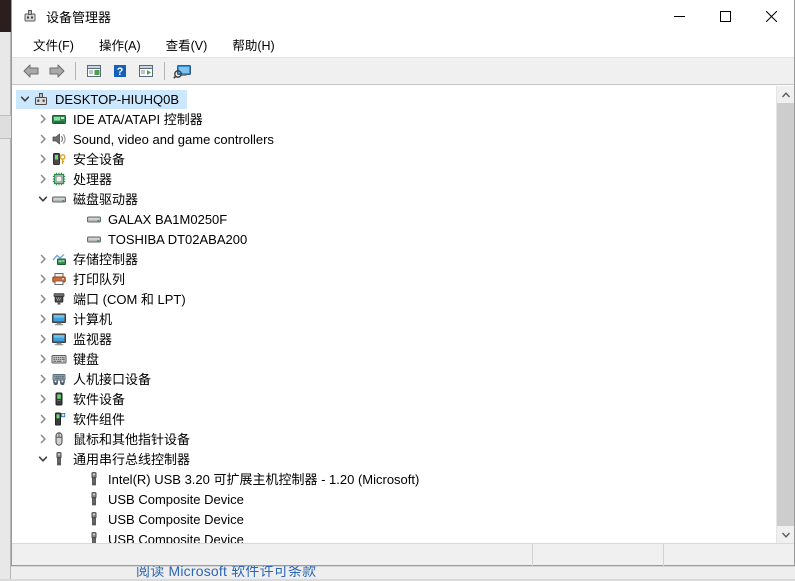  Describe the element at coordinates (83, 419) in the screenshot. I see `tree-node-hit-area: 软件组件` at that location.